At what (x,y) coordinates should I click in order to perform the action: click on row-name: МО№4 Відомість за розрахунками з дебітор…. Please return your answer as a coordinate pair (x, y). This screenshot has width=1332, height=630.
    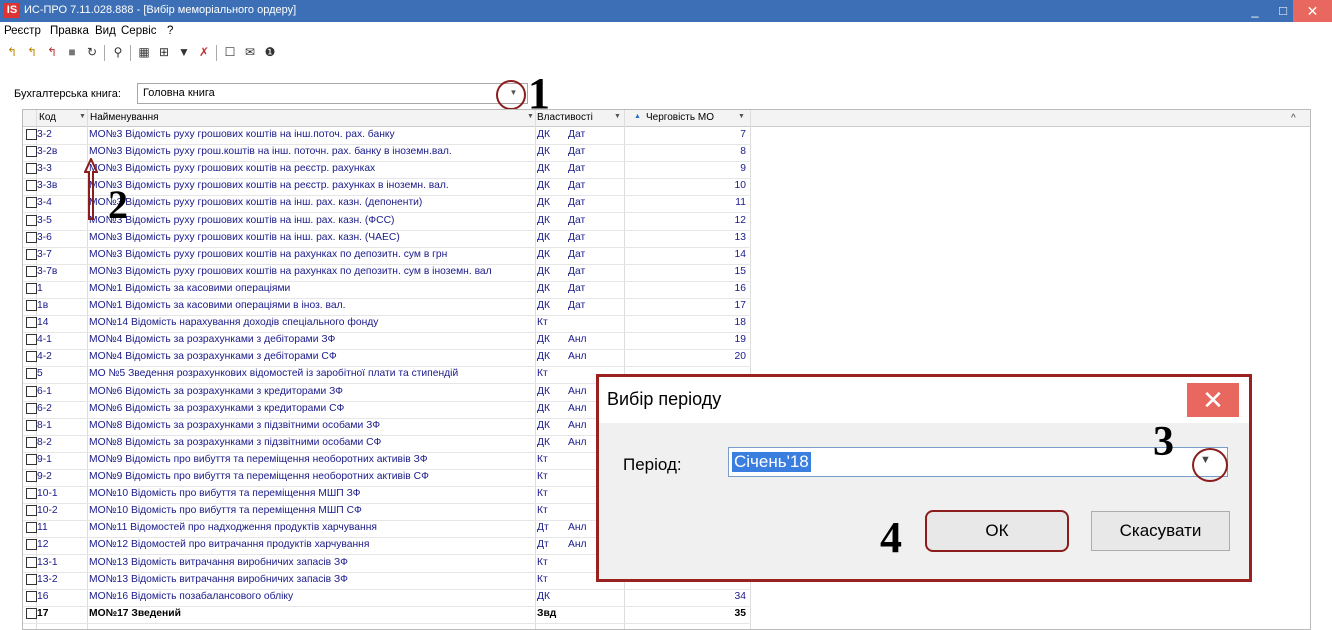
    Looking at the image, I should click on (212, 340).